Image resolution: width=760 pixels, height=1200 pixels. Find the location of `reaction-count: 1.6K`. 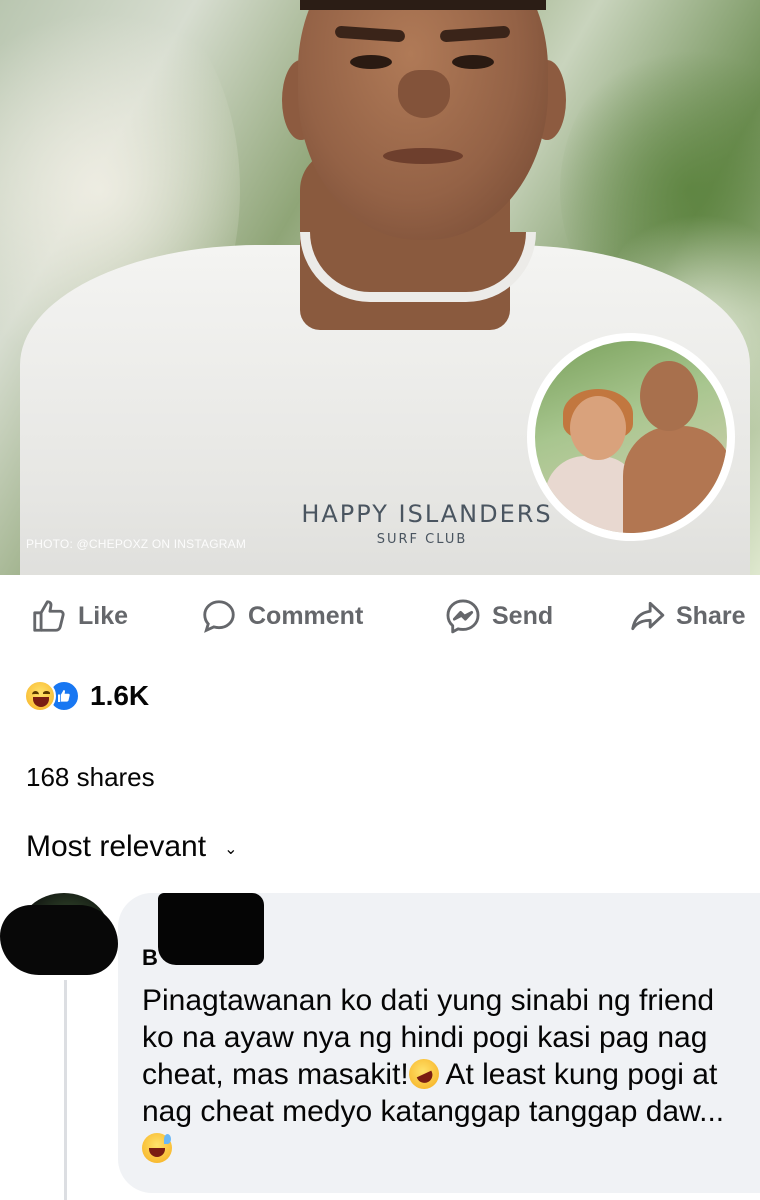

reaction-count: 1.6K is located at coordinates (120, 695).